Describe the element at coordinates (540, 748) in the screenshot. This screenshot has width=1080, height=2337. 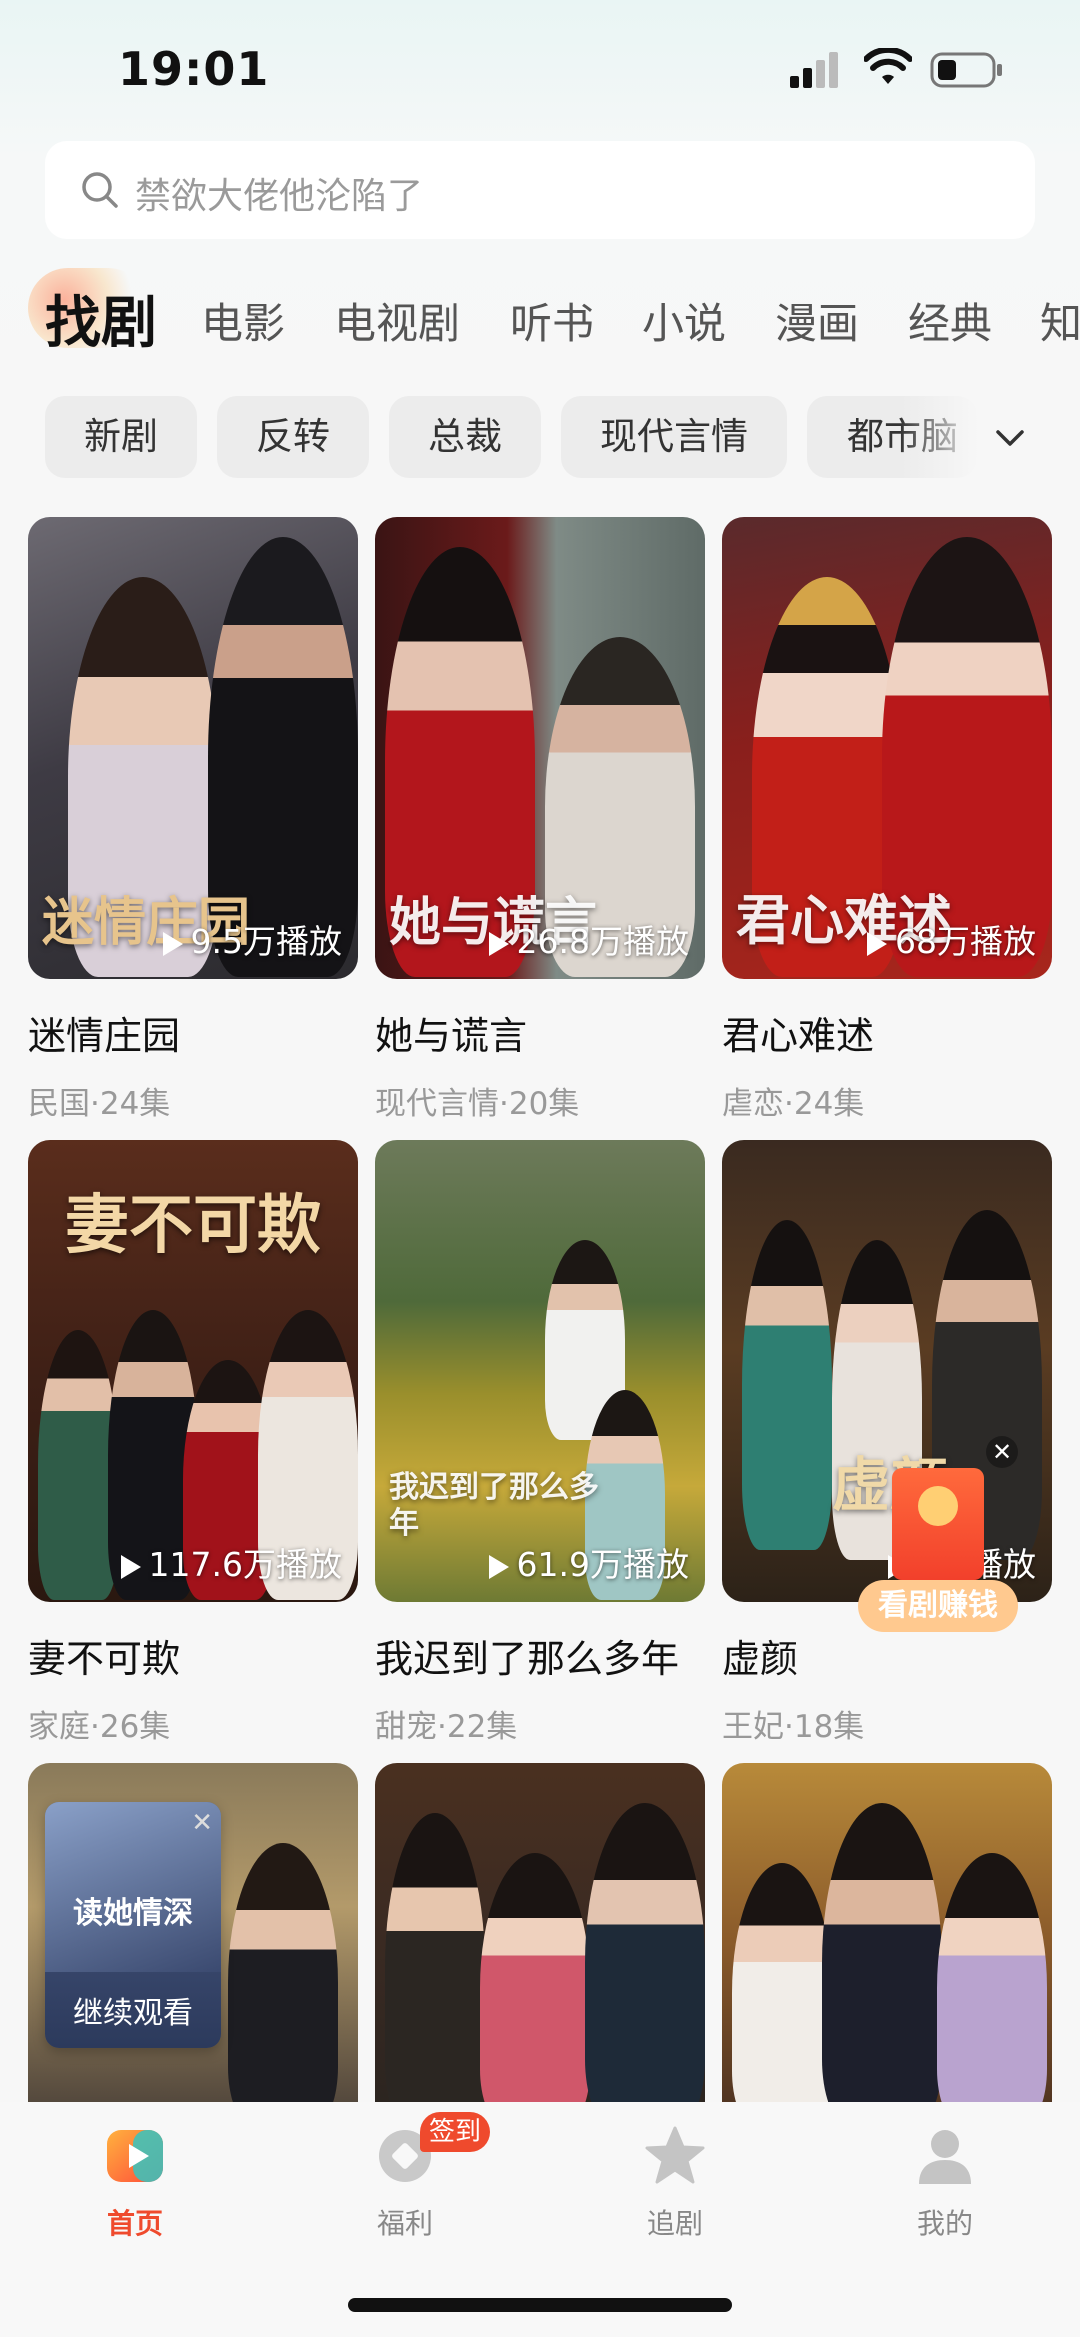
I see `drama-poster: 她与谎言 26.8万播放` at that location.